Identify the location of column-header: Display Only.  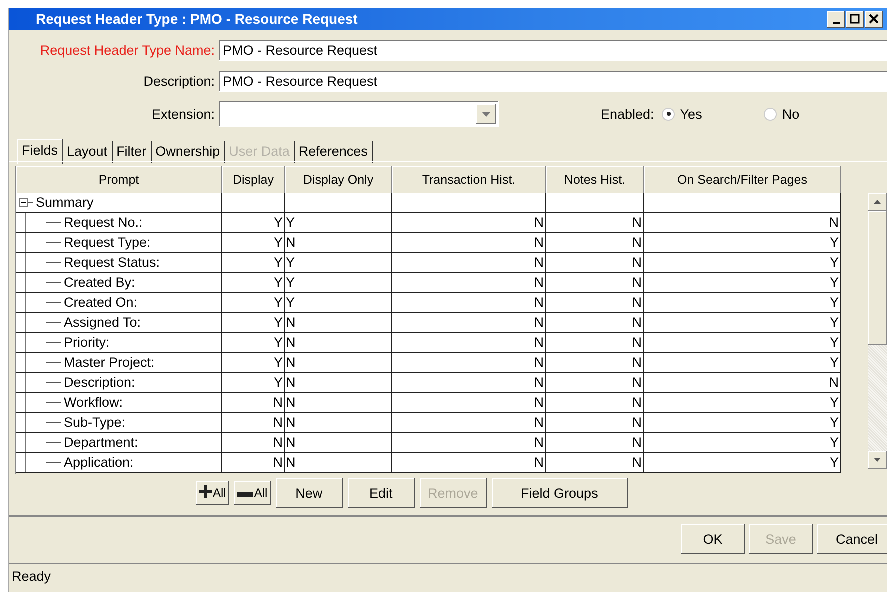
(338, 180).